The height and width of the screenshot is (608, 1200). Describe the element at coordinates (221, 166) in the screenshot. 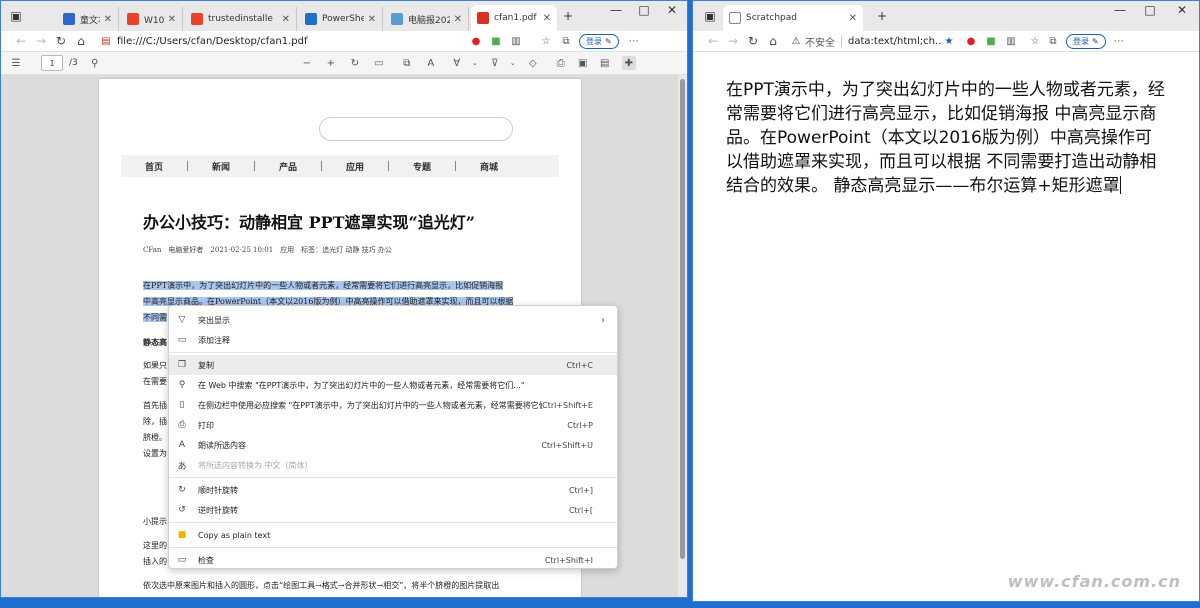

I see `site-nav-item: 新闻` at that location.